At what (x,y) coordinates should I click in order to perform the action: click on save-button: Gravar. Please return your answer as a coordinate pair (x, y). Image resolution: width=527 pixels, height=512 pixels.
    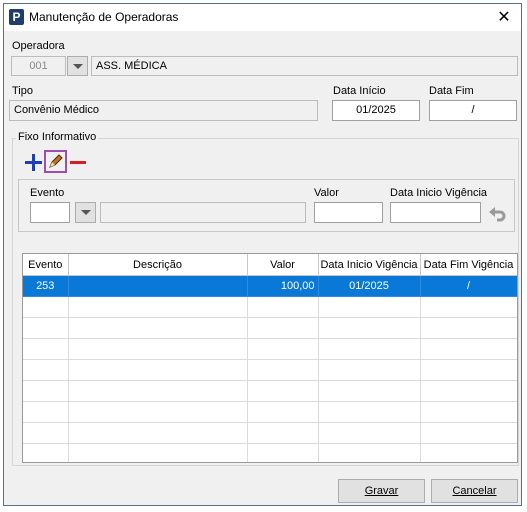
    Looking at the image, I should click on (381, 491).